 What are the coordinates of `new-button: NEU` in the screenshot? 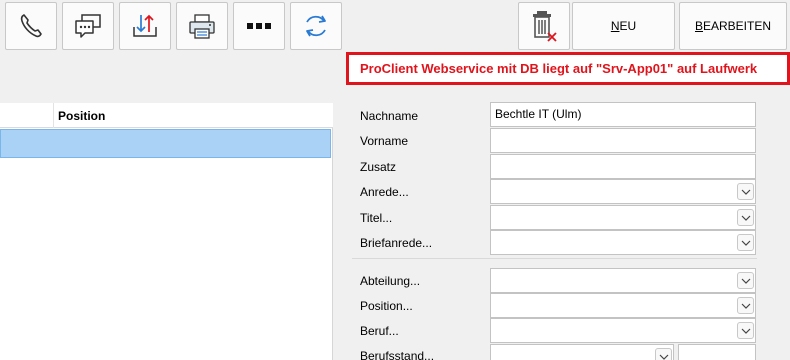 It's located at (623, 26).